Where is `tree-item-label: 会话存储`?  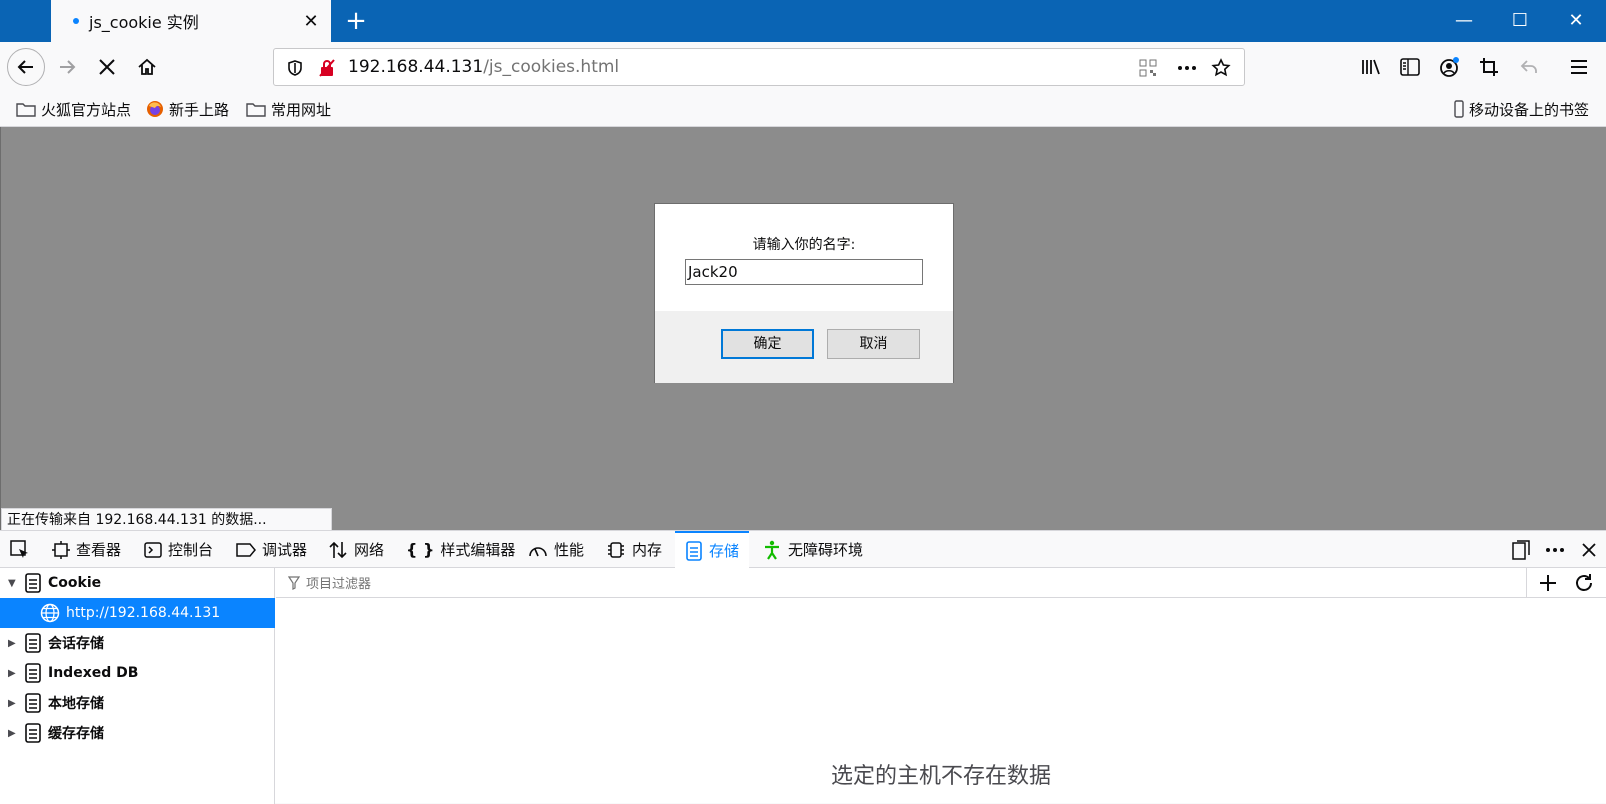 tree-item-label: 会话存储 is located at coordinates (76, 644).